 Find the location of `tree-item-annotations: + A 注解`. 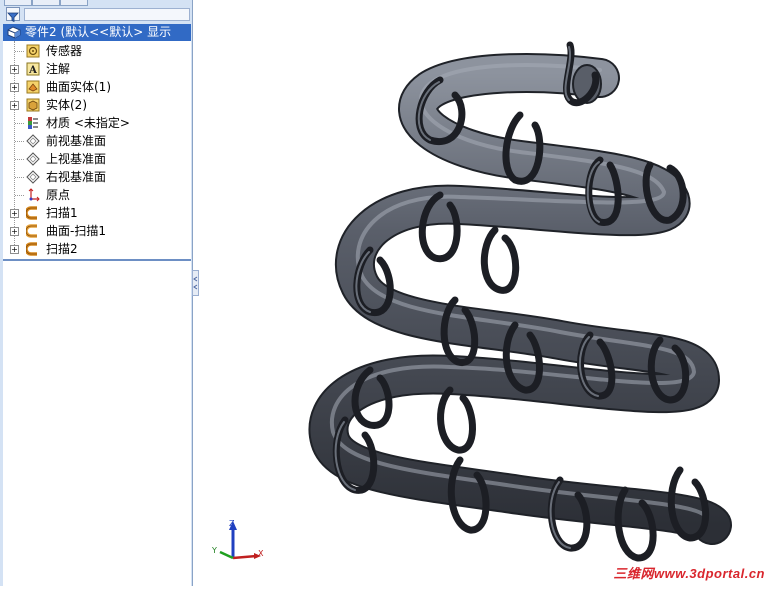

tree-item-annotations: + A 注解 is located at coordinates (97, 69).